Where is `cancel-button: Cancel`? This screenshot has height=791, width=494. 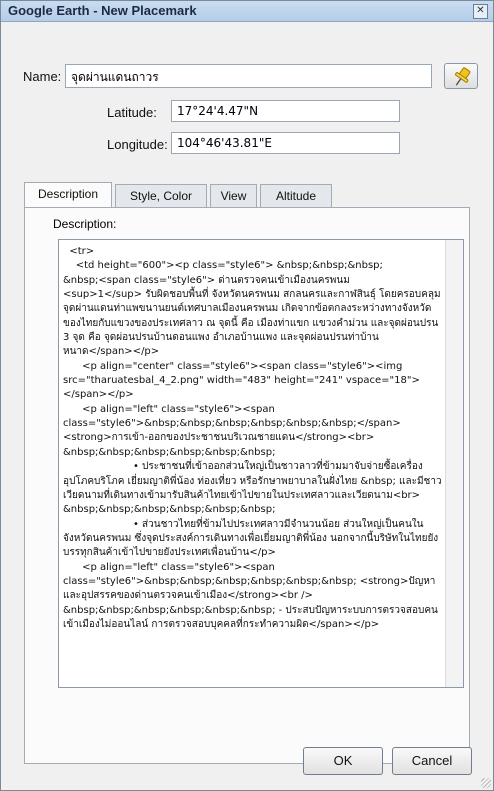
cancel-button: Cancel is located at coordinates (432, 761).